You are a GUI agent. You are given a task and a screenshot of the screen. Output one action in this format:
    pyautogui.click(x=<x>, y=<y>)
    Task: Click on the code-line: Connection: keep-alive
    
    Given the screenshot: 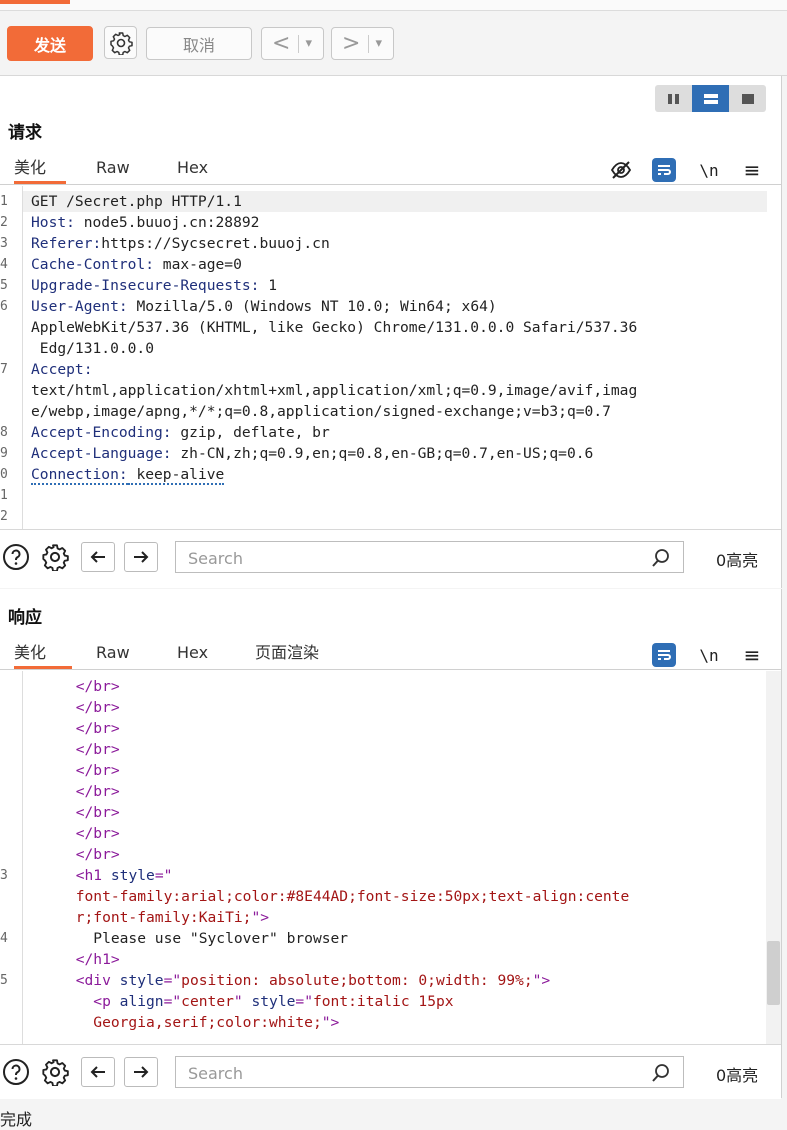 What is the action you would take?
    pyautogui.click(x=127, y=474)
    